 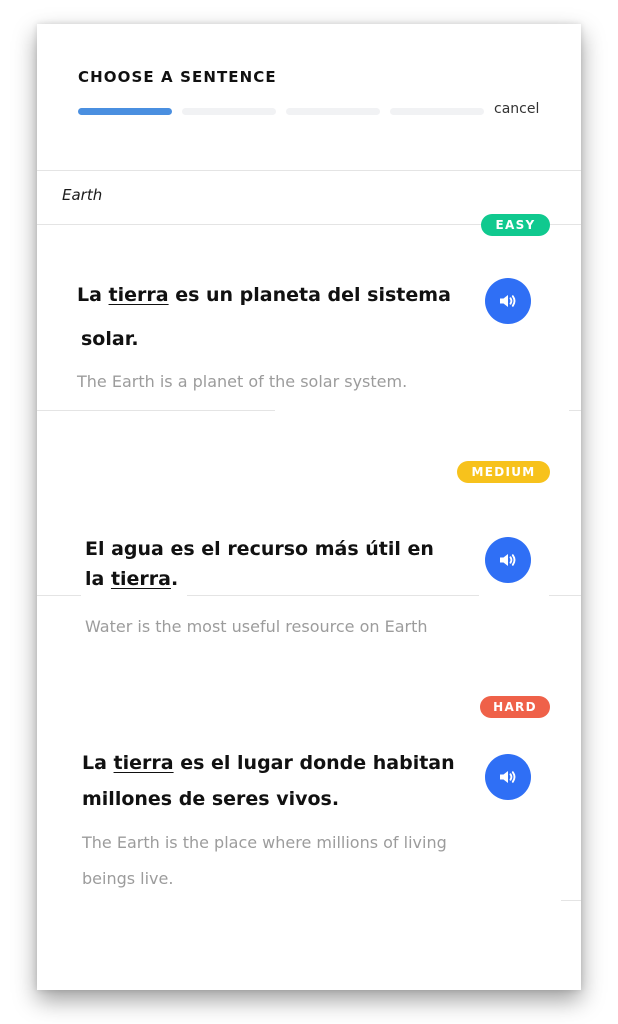 I want to click on sentence-option-easy-line-2: solar., so click(x=110, y=339).